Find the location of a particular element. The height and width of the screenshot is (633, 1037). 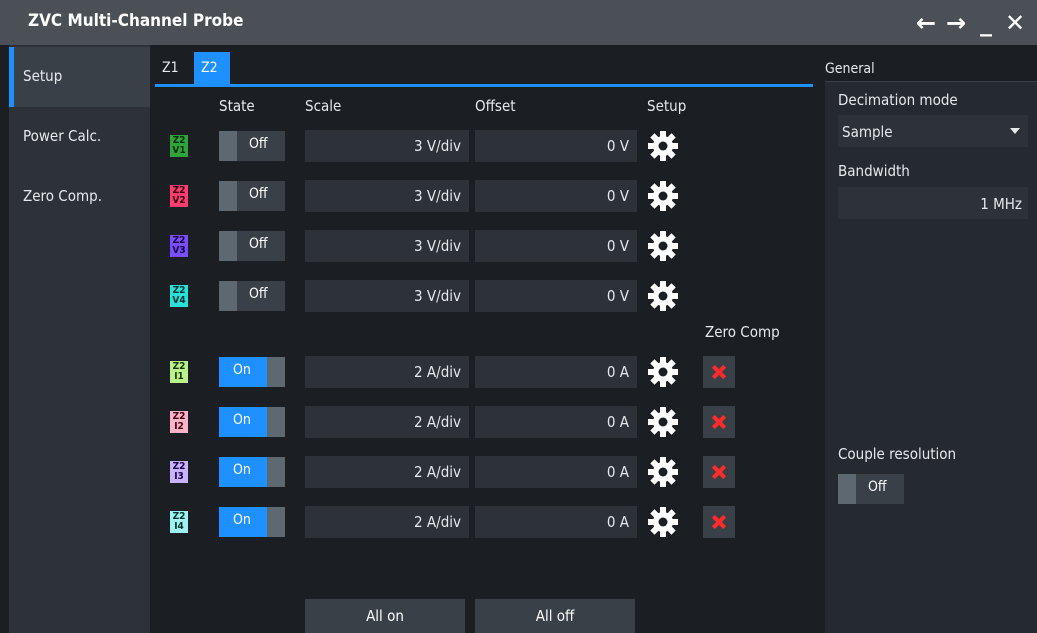

back-arrow-icon: ← is located at coordinates (926, 23).